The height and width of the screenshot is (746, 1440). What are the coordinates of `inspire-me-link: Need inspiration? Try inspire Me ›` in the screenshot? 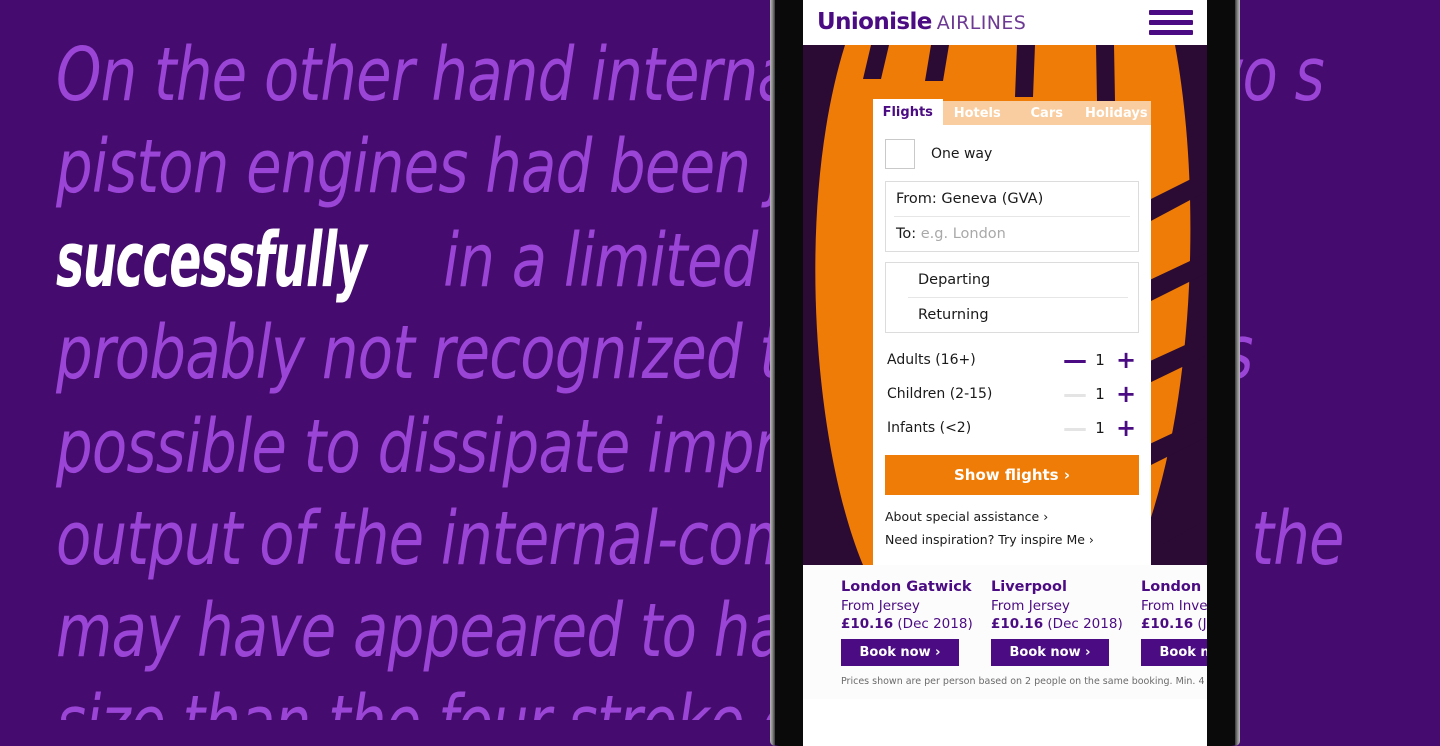 It's located at (1012, 539).